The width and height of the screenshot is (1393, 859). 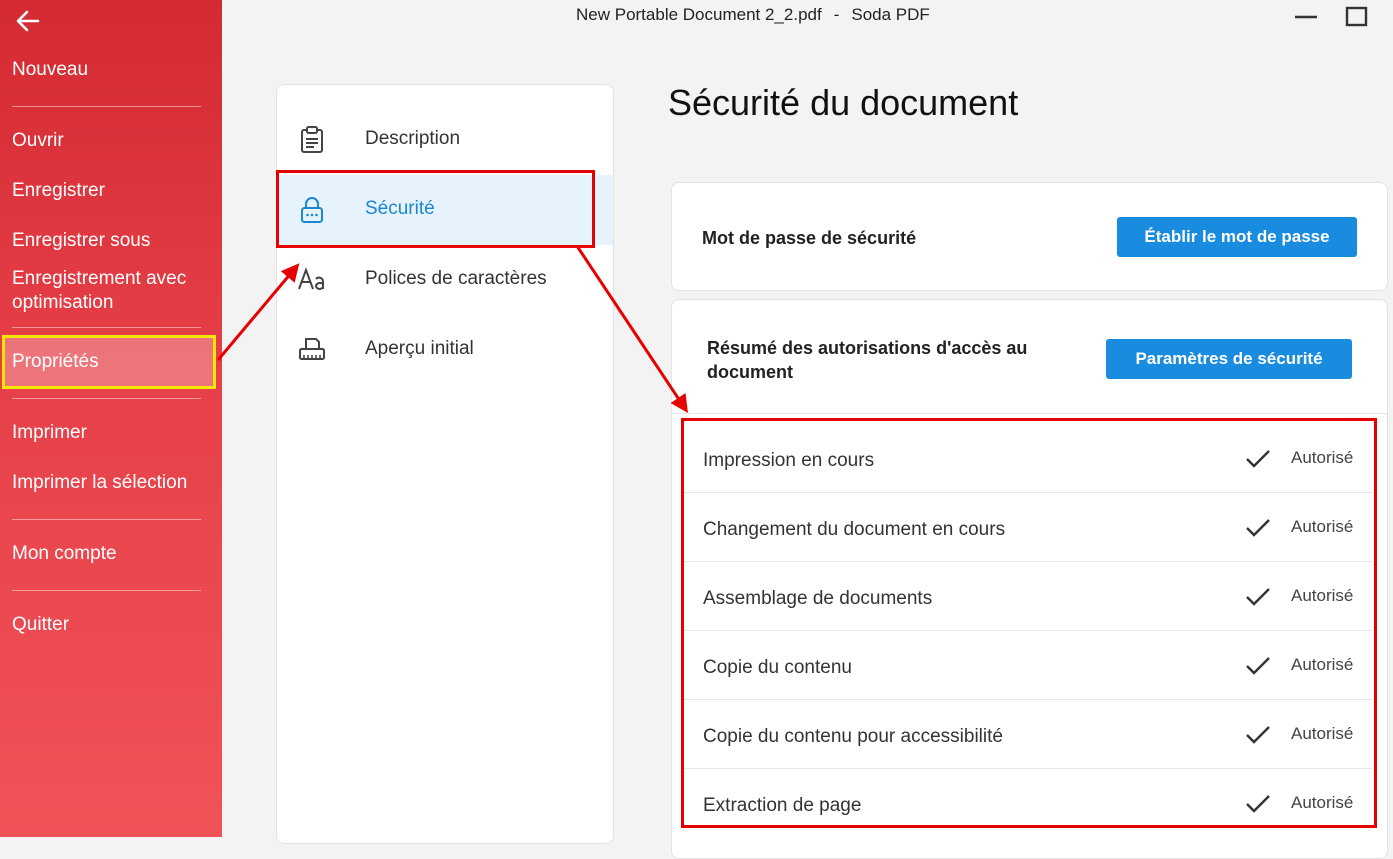 I want to click on set-password-button: Établir le mot de passe, so click(x=1237, y=237).